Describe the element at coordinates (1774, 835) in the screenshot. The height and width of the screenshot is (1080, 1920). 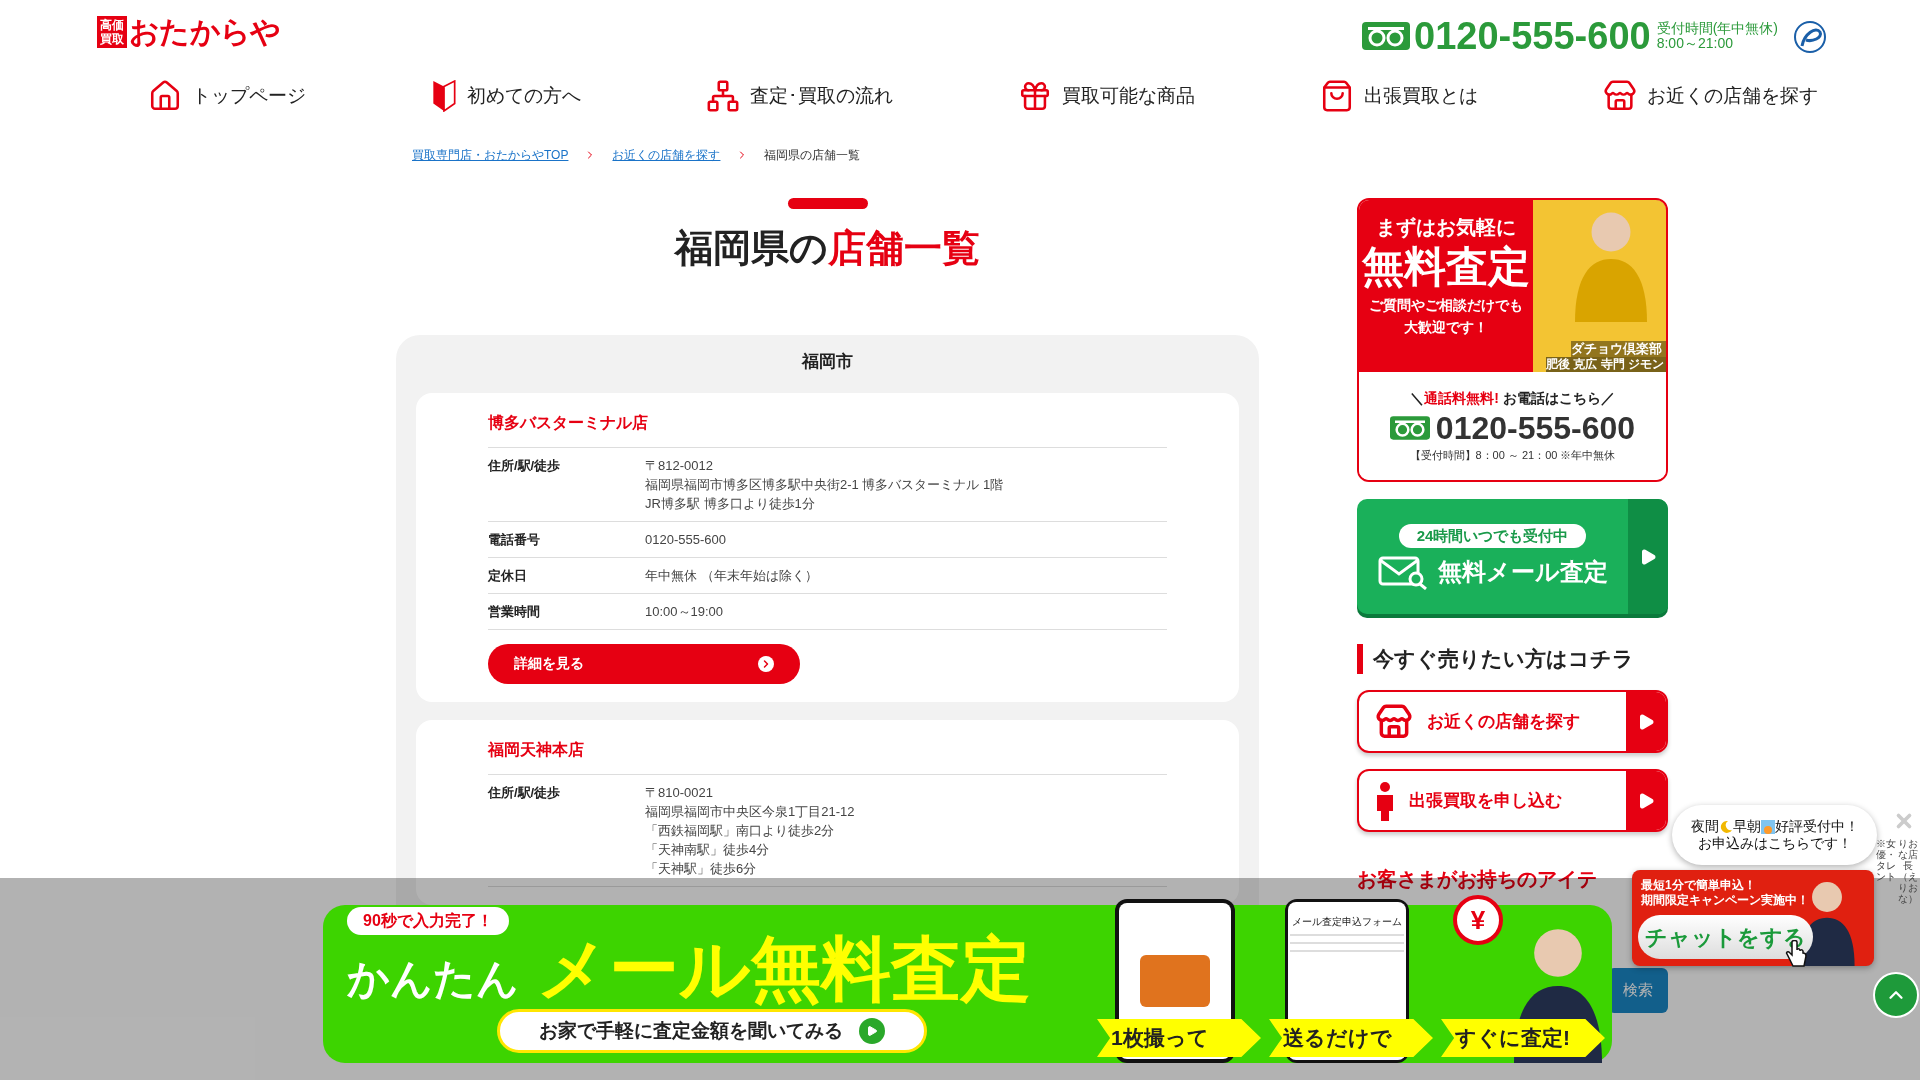
I see `chat-speech-bubble: 夜間 早朝 好評受付中！ お申込みはこちらです！` at that location.